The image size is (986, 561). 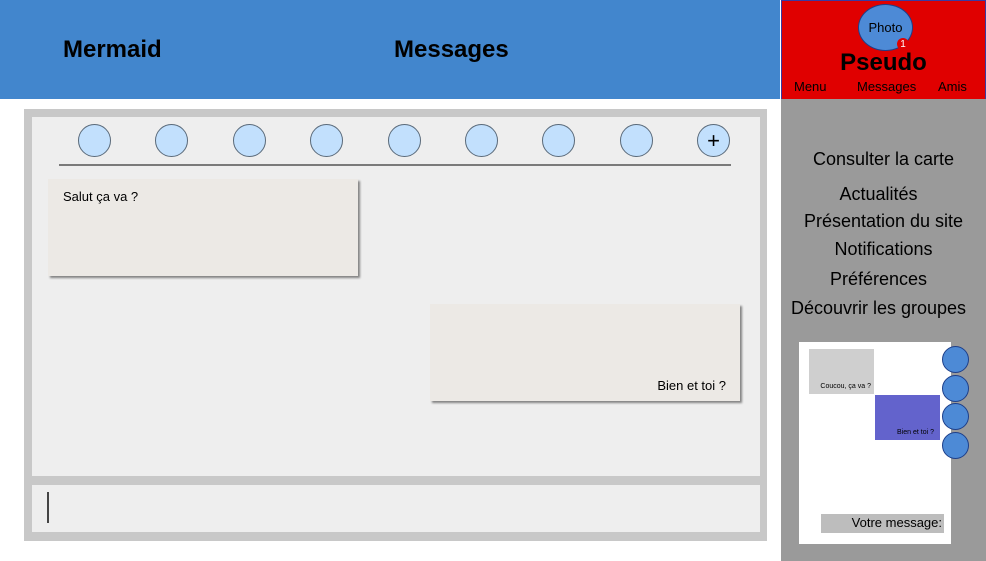 I want to click on sidebar-link-carte: Consulter la carte, so click(x=883, y=159).